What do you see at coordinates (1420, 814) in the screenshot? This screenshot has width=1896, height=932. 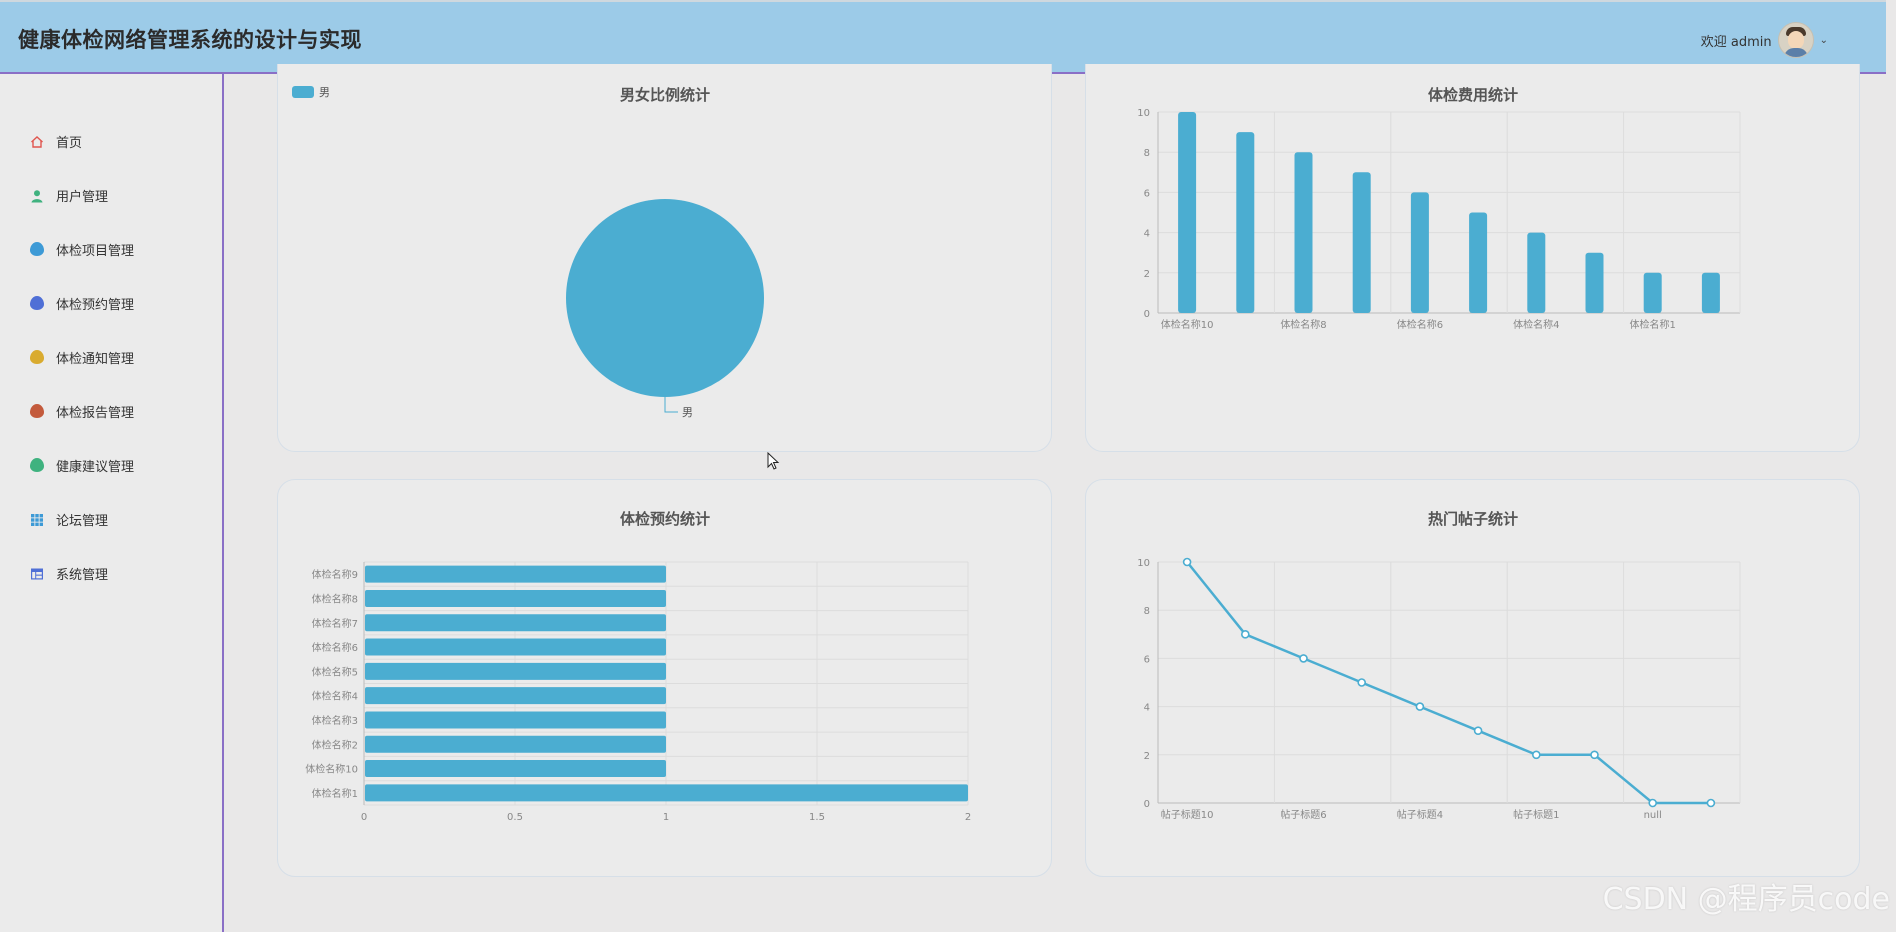 I see `x-tick-label: 帖子标题4` at bounding box center [1420, 814].